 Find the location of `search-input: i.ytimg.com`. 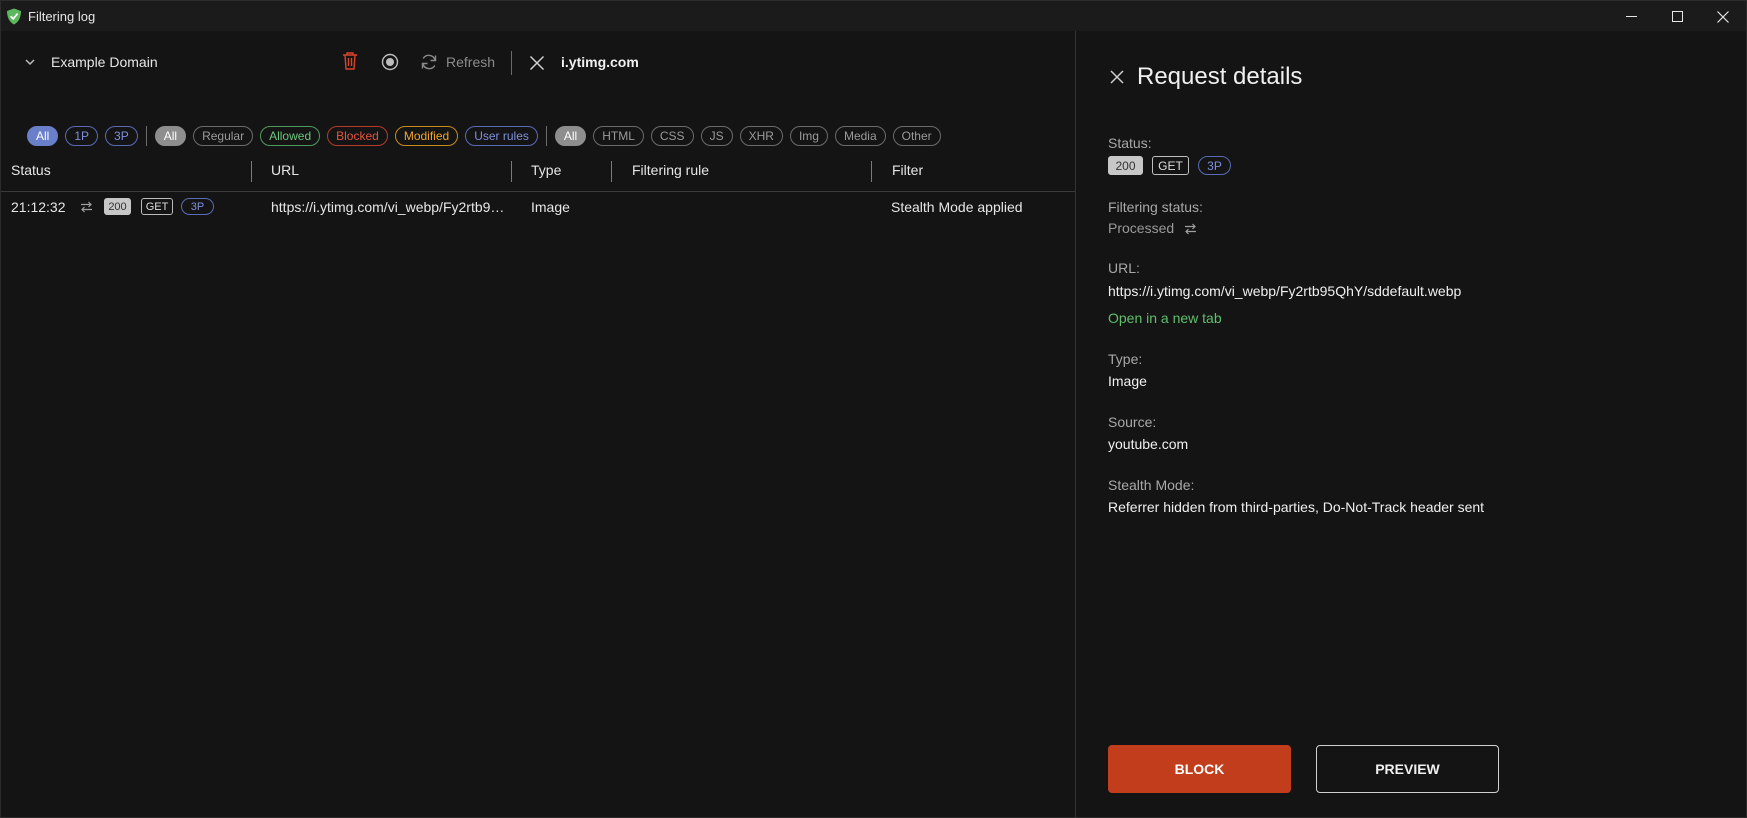

search-input: i.ytimg.com is located at coordinates (600, 62).